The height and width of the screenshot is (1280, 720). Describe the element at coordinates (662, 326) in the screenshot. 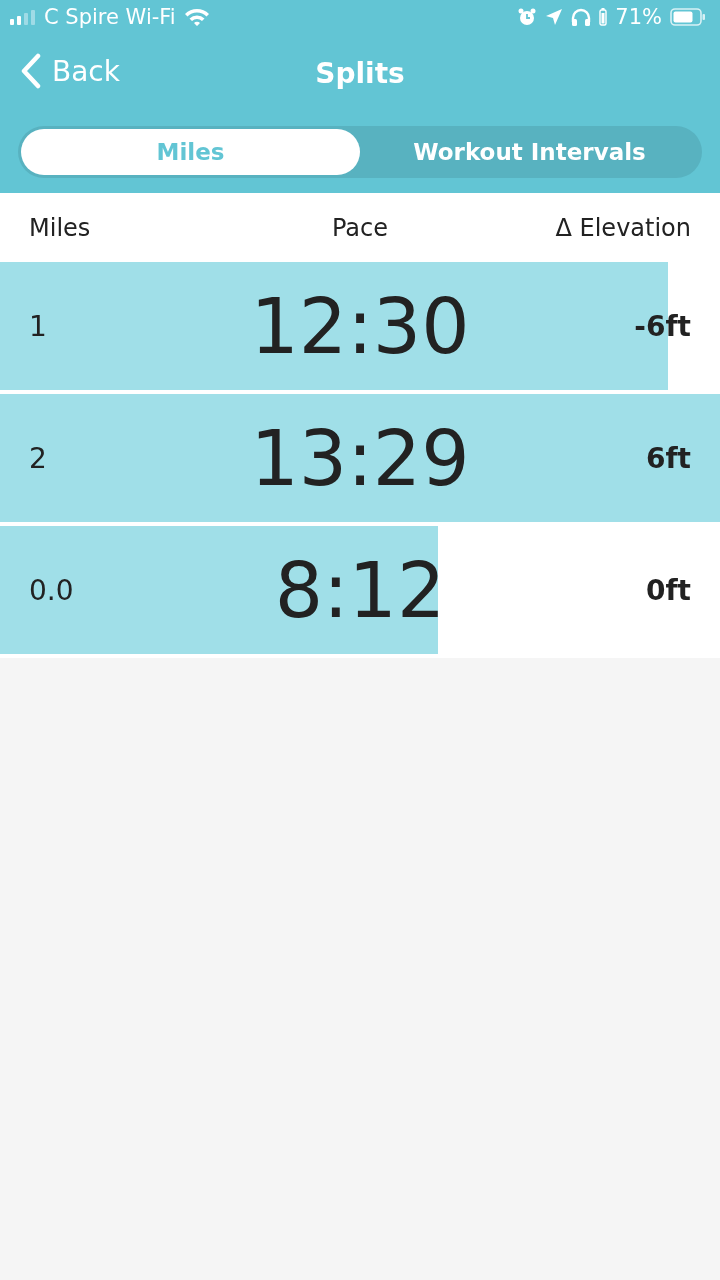

I see `elevation-change: -6ft` at that location.